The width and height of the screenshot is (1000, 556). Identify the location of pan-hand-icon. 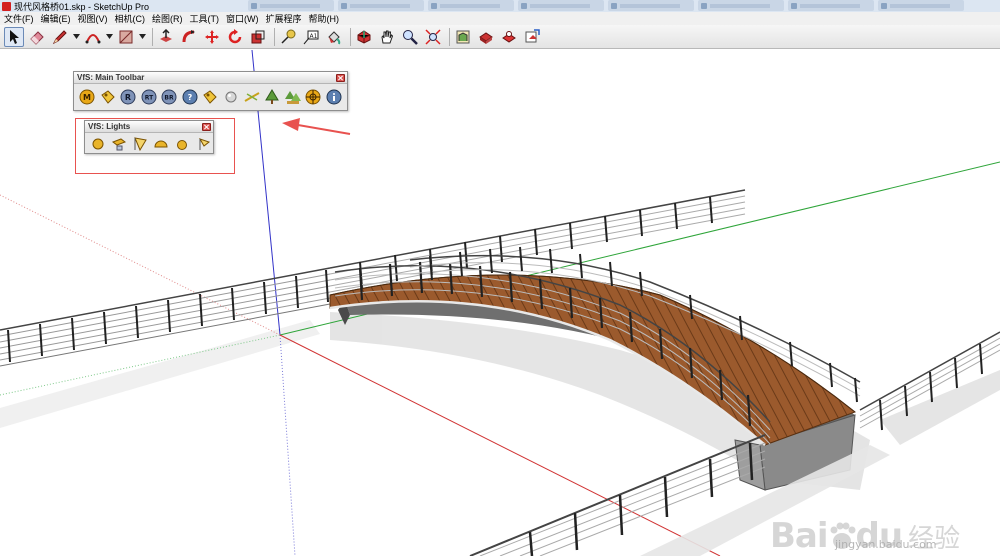
(387, 36).